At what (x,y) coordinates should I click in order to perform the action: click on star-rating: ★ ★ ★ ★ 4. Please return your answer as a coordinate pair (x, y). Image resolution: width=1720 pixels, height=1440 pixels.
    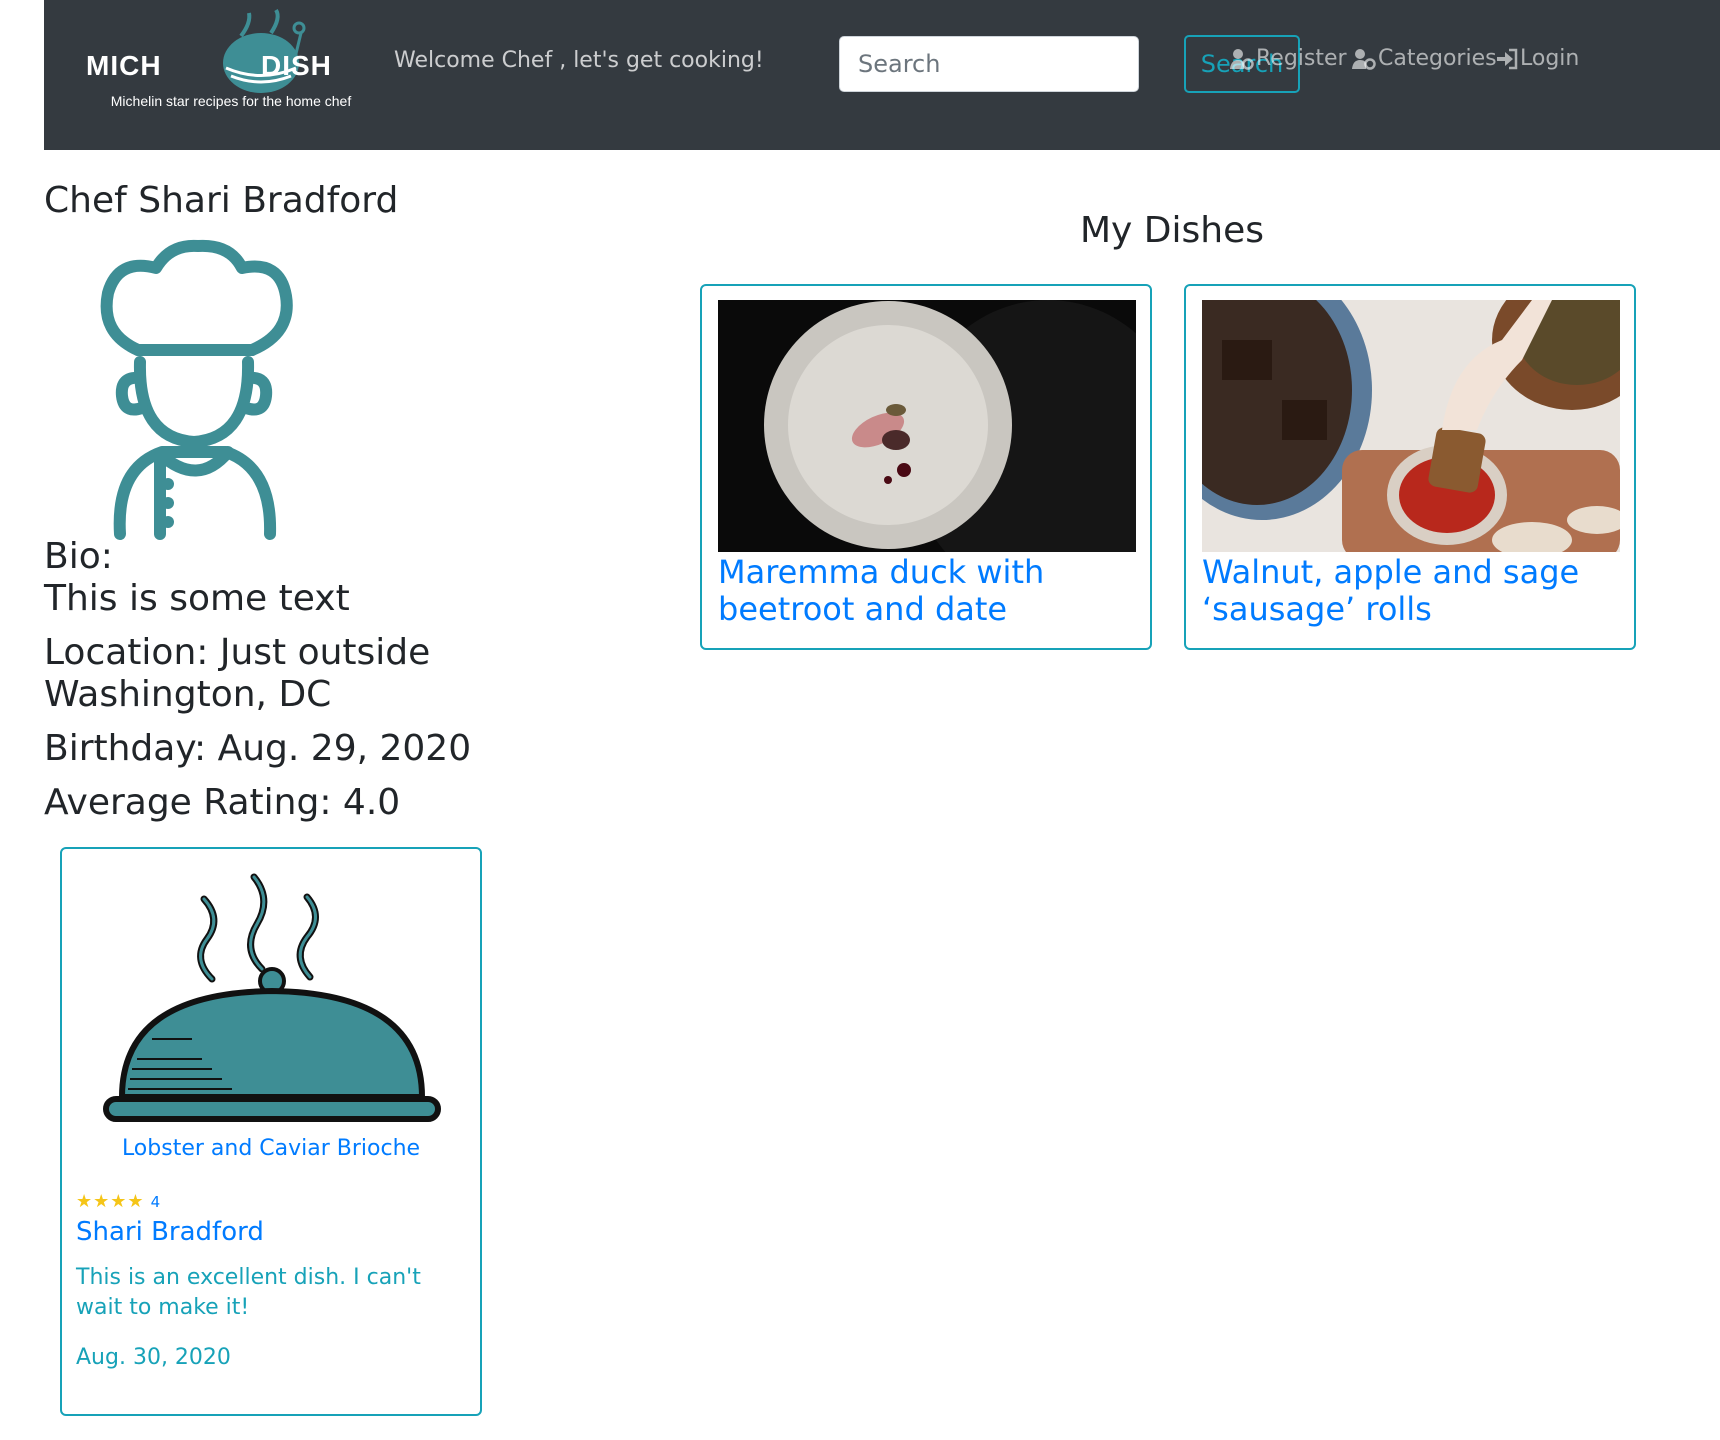
    Looking at the image, I should click on (118, 1201).